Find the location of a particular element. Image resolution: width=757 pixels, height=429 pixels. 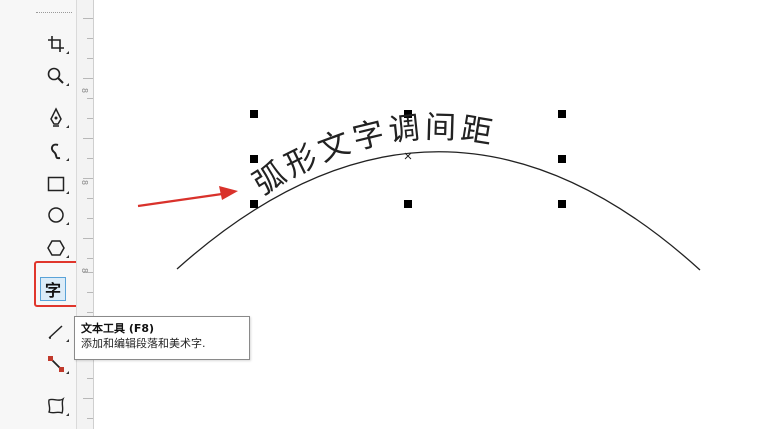

arc-text: 弧形文字调间距 is located at coordinates (373, 155).